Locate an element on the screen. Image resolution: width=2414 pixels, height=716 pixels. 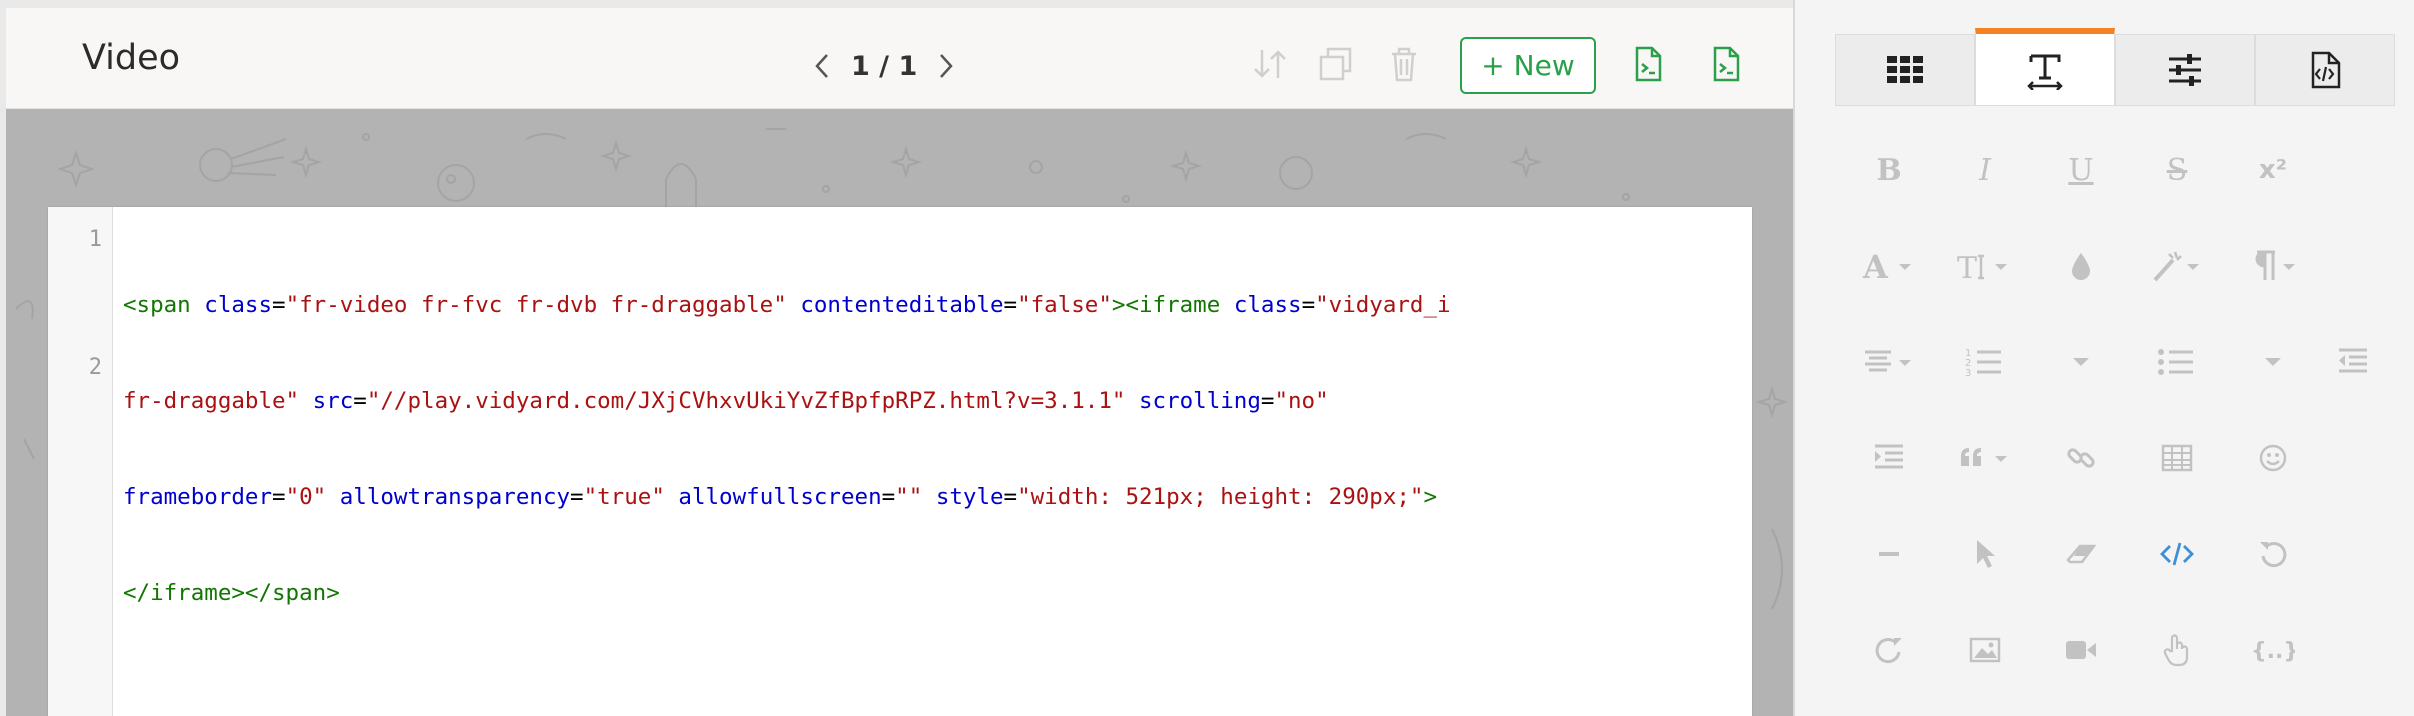
indent-button is located at coordinates (1889, 458).